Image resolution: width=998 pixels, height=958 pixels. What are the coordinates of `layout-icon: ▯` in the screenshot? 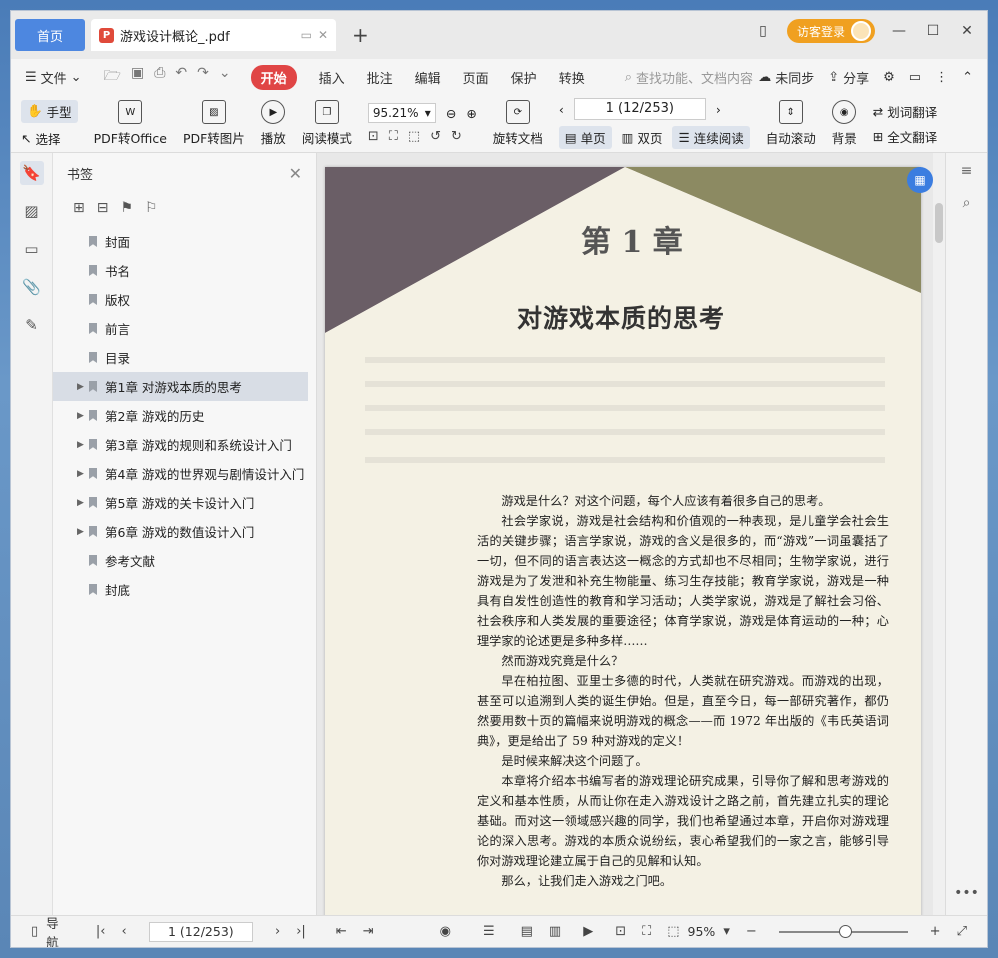 It's located at (763, 31).